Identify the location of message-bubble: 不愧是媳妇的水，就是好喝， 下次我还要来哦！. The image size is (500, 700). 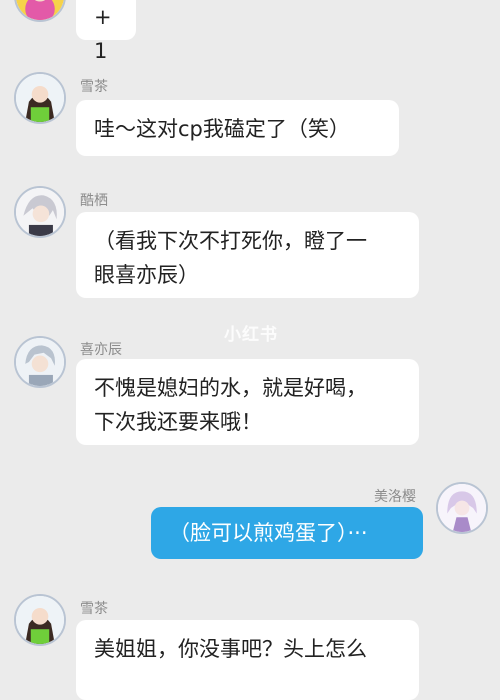
(247, 402).